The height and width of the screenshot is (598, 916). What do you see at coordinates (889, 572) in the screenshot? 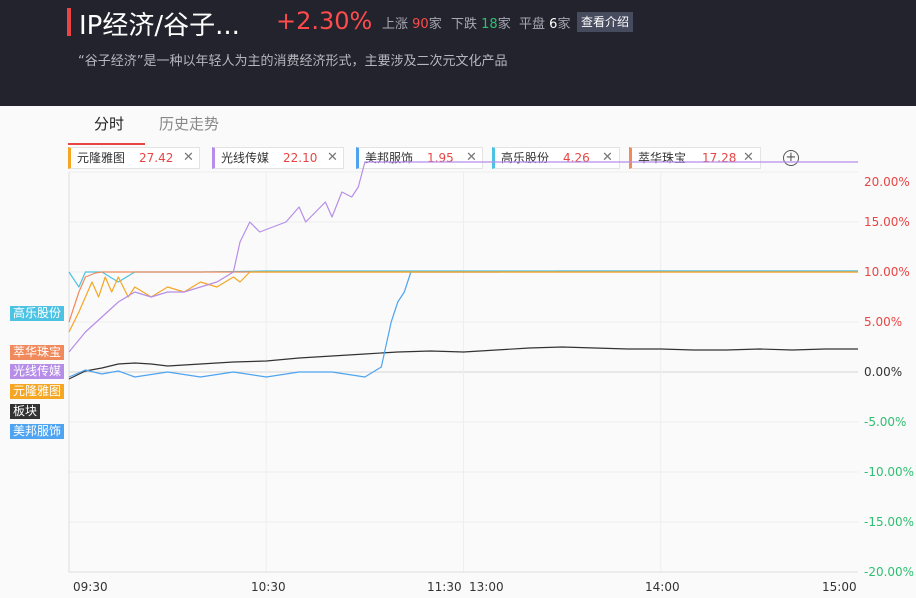
I see `y-tick-label: -20.00%` at bounding box center [889, 572].